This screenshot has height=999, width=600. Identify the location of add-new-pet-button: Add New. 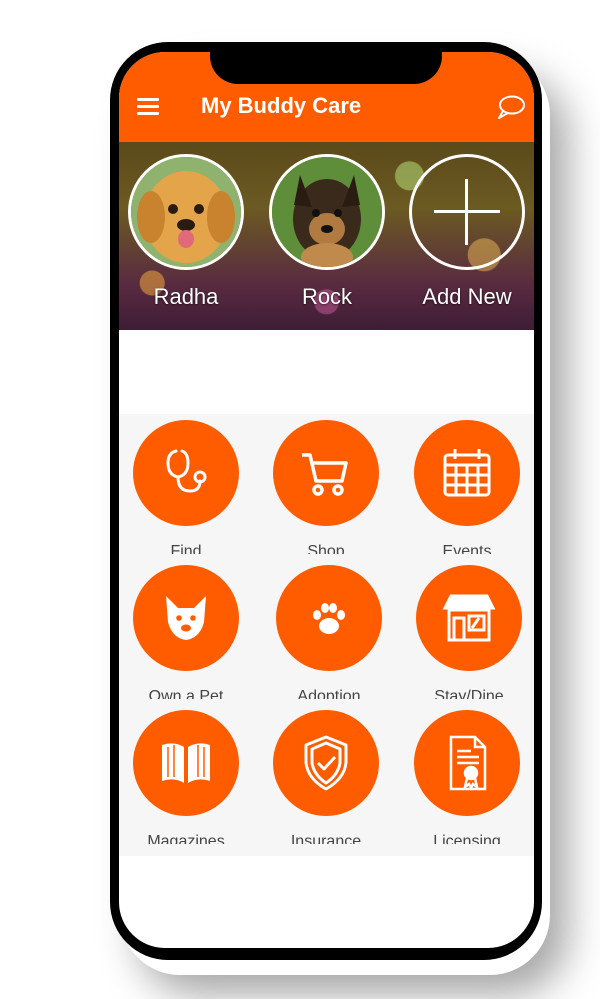
(467, 232).